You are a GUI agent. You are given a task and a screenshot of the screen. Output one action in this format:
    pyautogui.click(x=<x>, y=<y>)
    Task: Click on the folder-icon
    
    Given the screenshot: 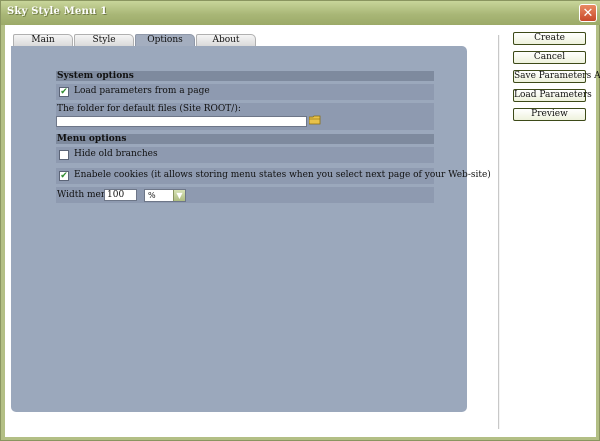 What is the action you would take?
    pyautogui.click(x=315, y=120)
    